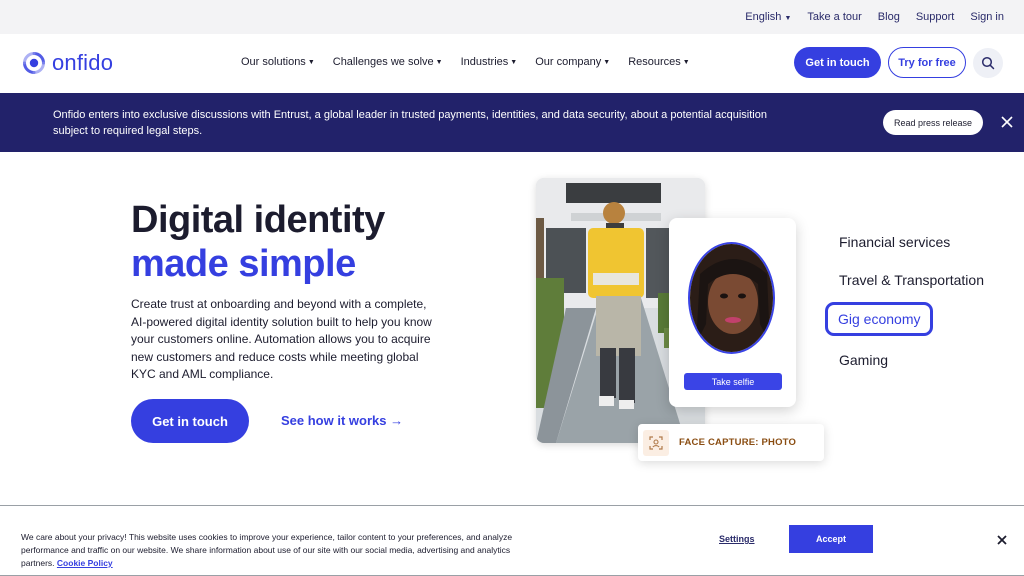  I want to click on language-label: English, so click(763, 17).